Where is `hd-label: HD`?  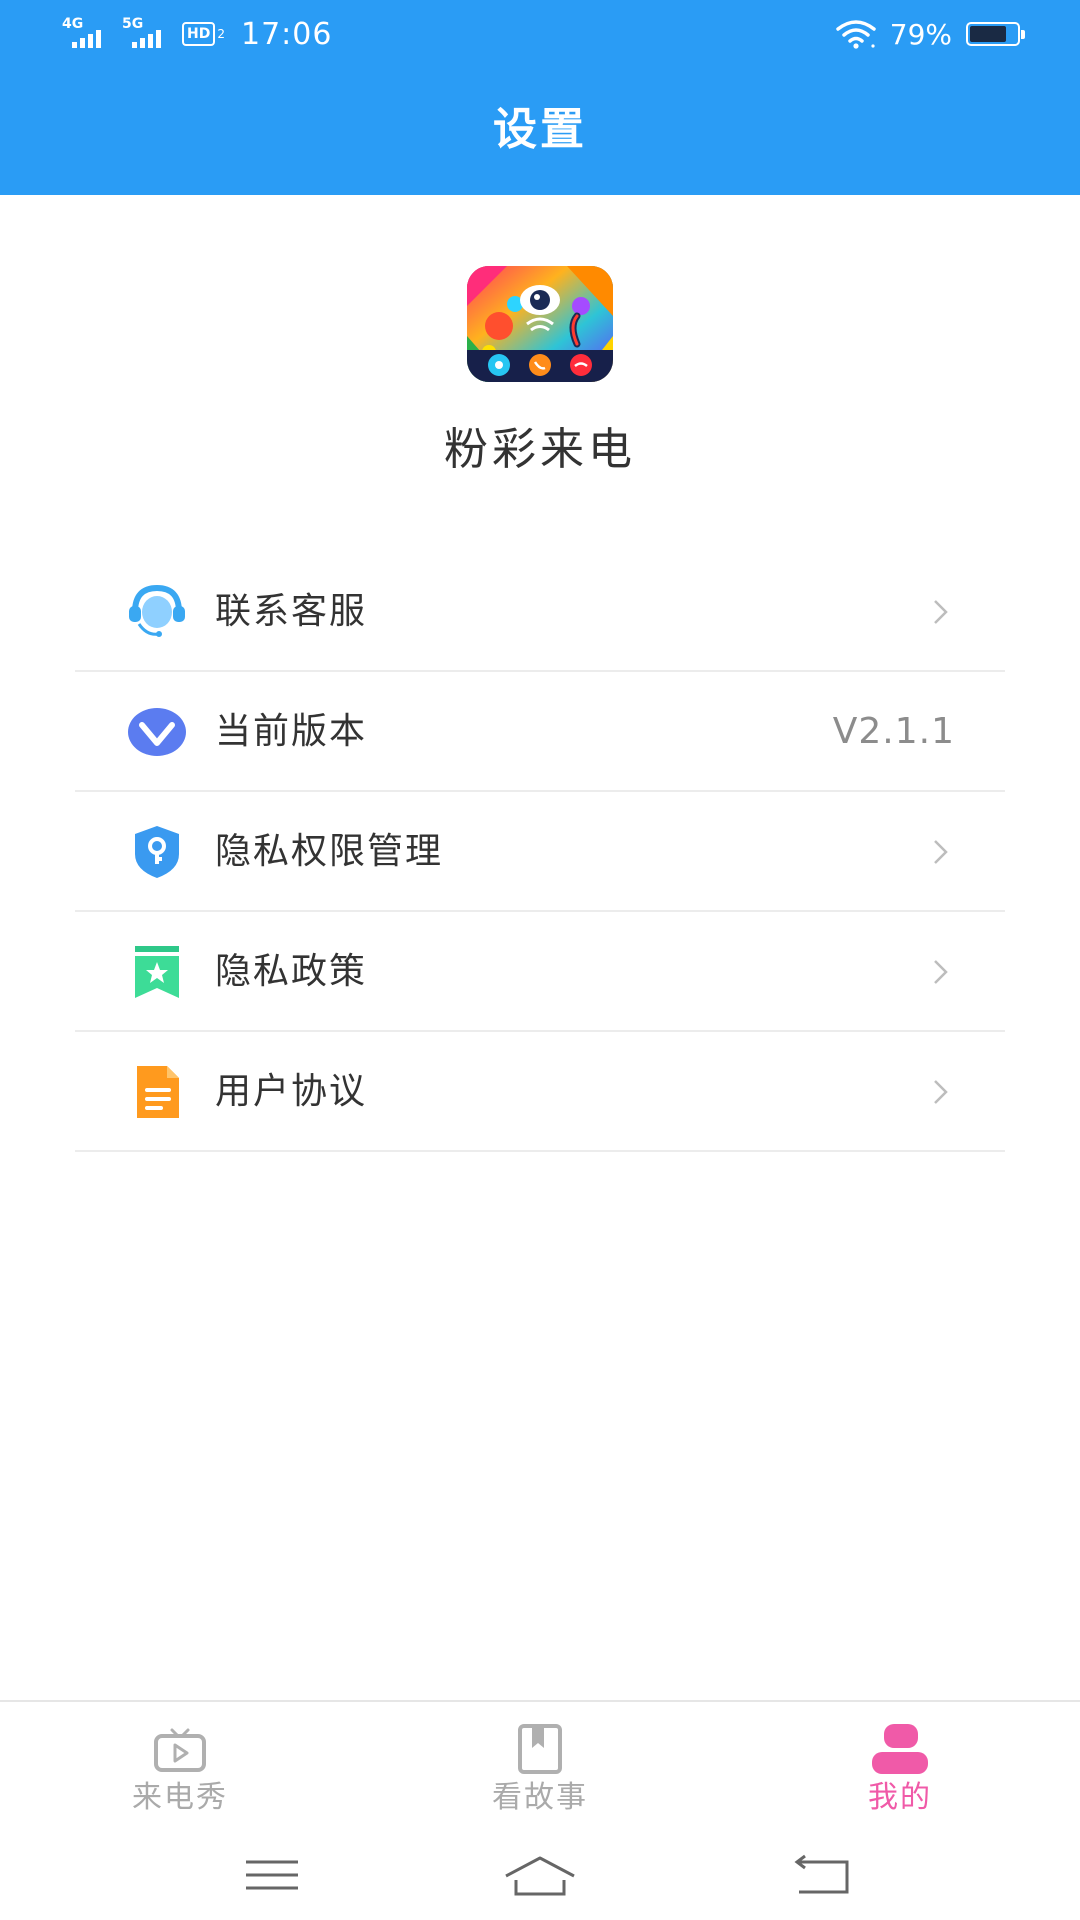
hd-label: HD is located at coordinates (199, 34).